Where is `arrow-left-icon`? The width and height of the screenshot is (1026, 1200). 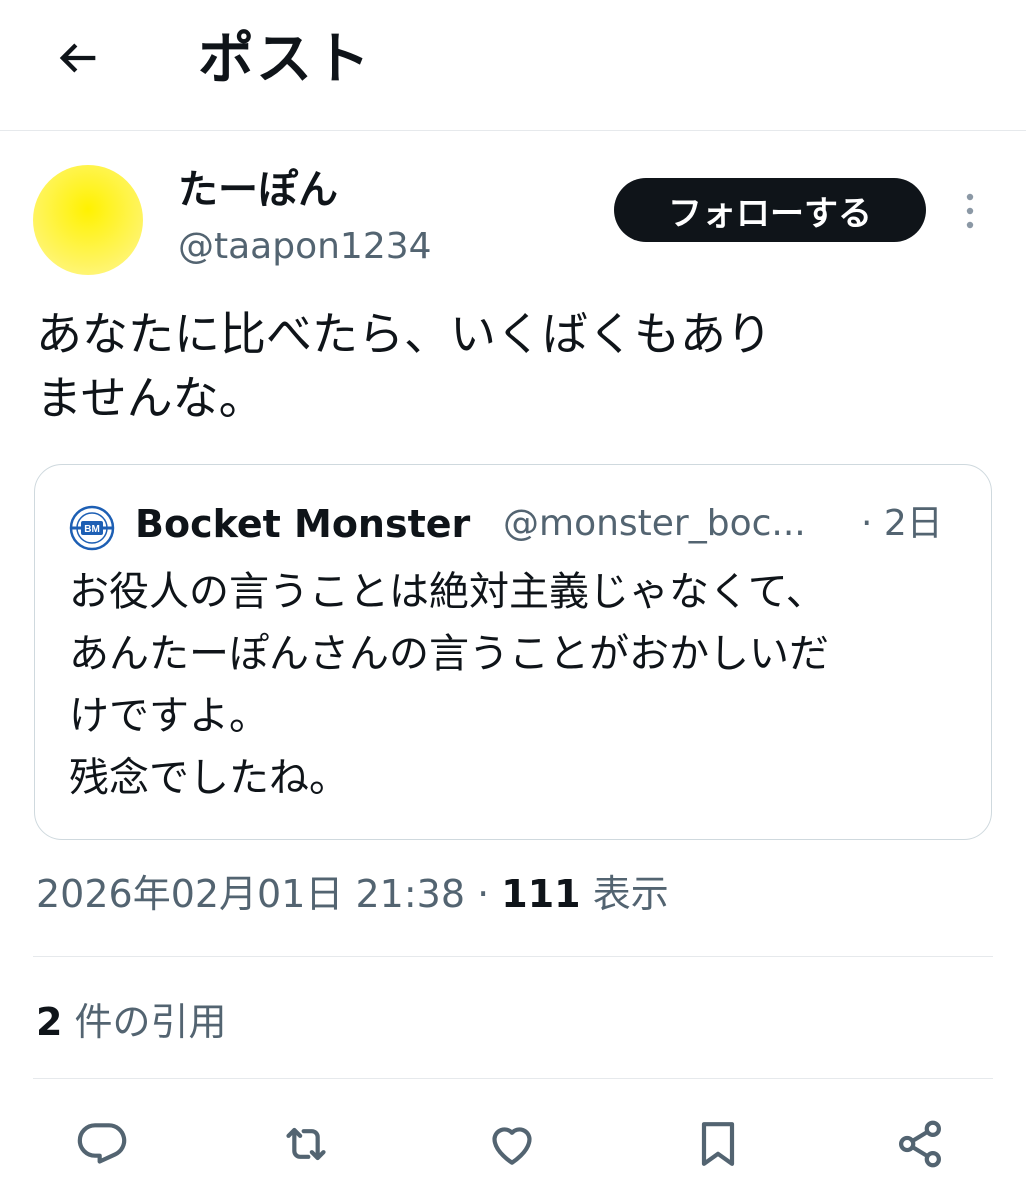 arrow-left-icon is located at coordinates (77, 58).